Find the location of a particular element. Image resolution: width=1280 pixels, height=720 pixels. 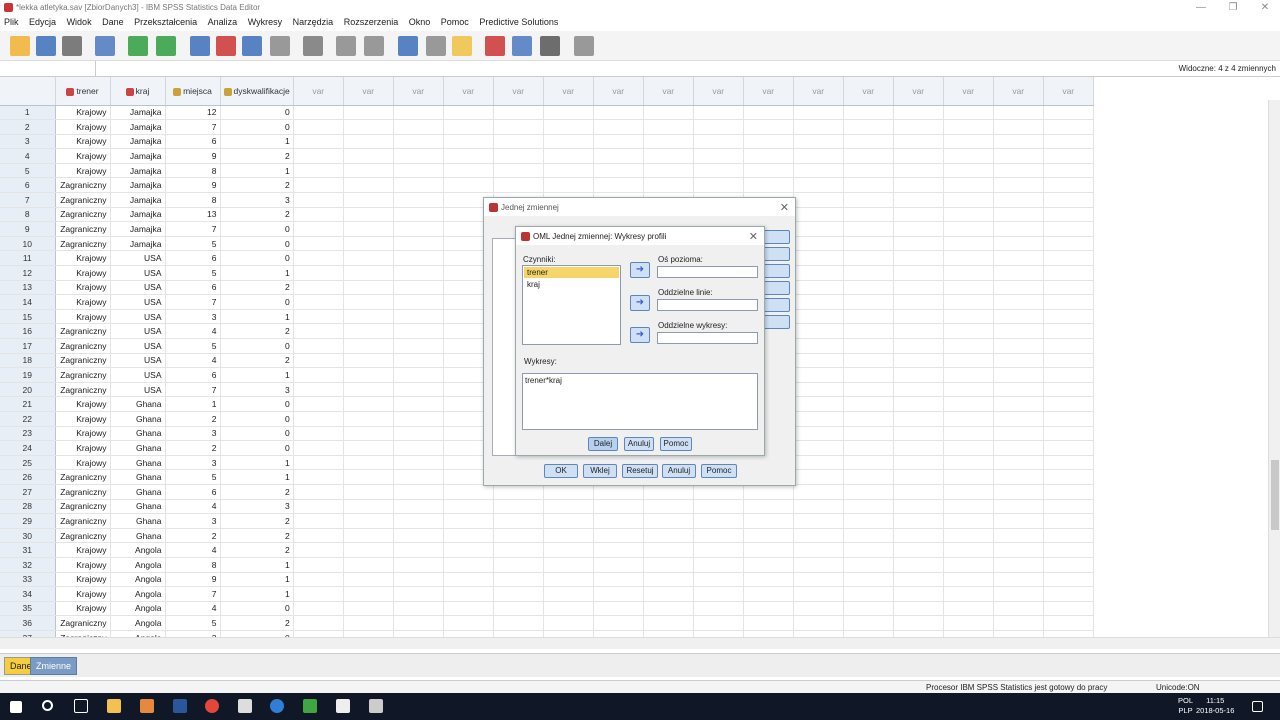

menu-analiza: Analiza is located at coordinates (223, 22).